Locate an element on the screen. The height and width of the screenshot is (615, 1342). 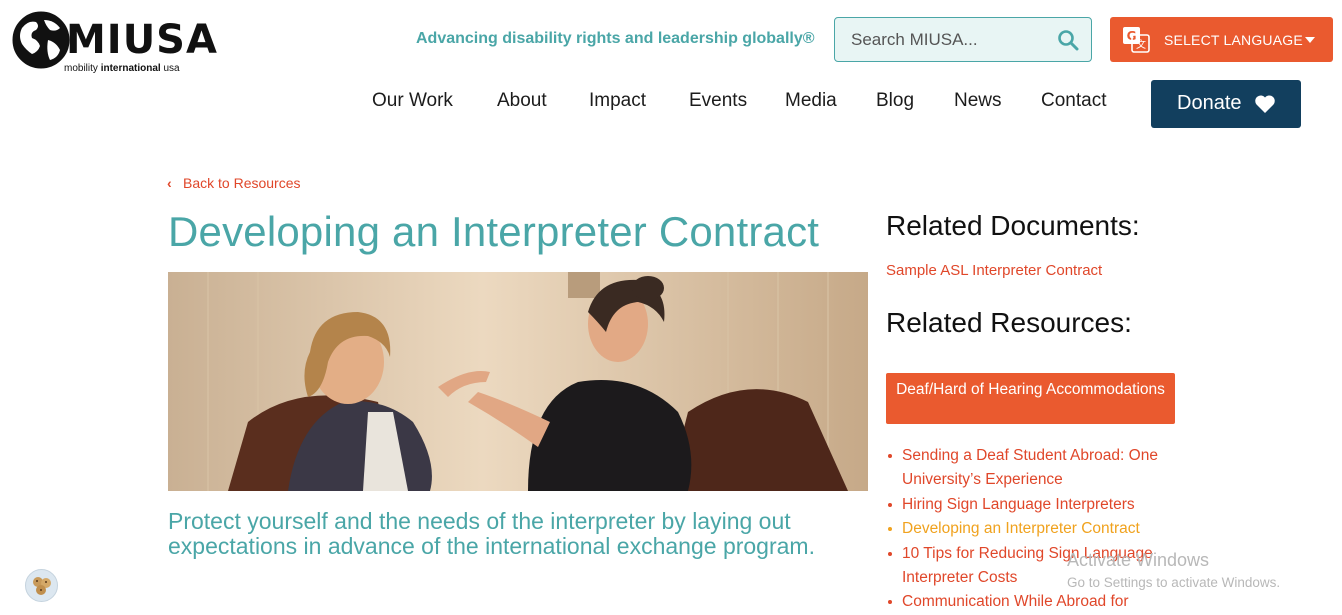
list-item: Hiring Sign Language Interpreters is located at coordinates (1036, 505).